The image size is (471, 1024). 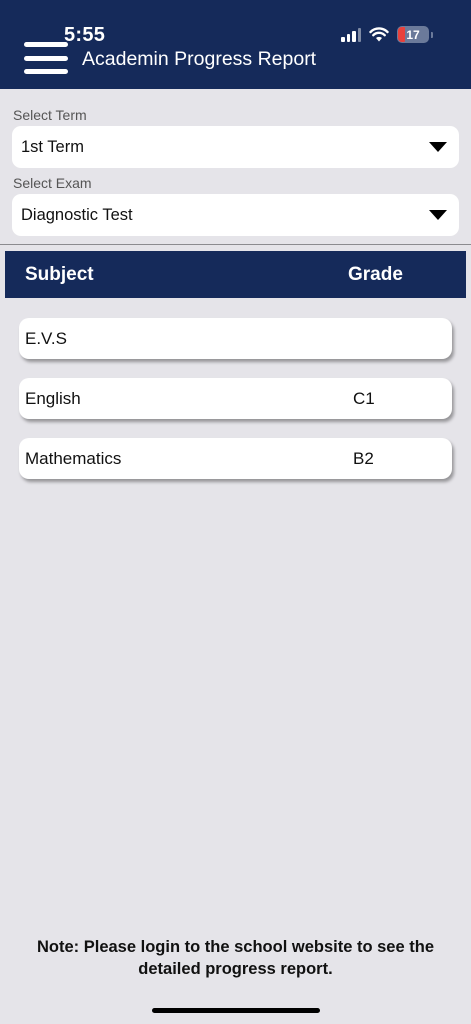 What do you see at coordinates (85, 35) in the screenshot?
I see `status-time: 5:55` at bounding box center [85, 35].